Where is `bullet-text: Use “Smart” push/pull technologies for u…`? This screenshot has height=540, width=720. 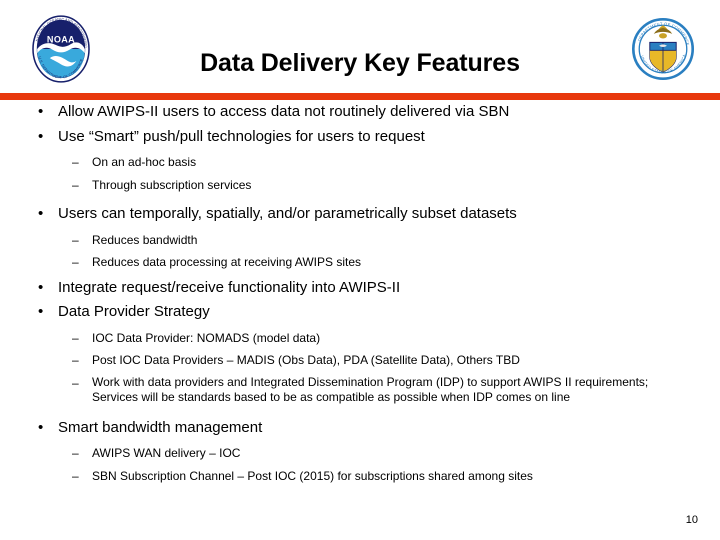
bullet-text: Use “Smart” push/pull technologies for u… is located at coordinates (241, 136).